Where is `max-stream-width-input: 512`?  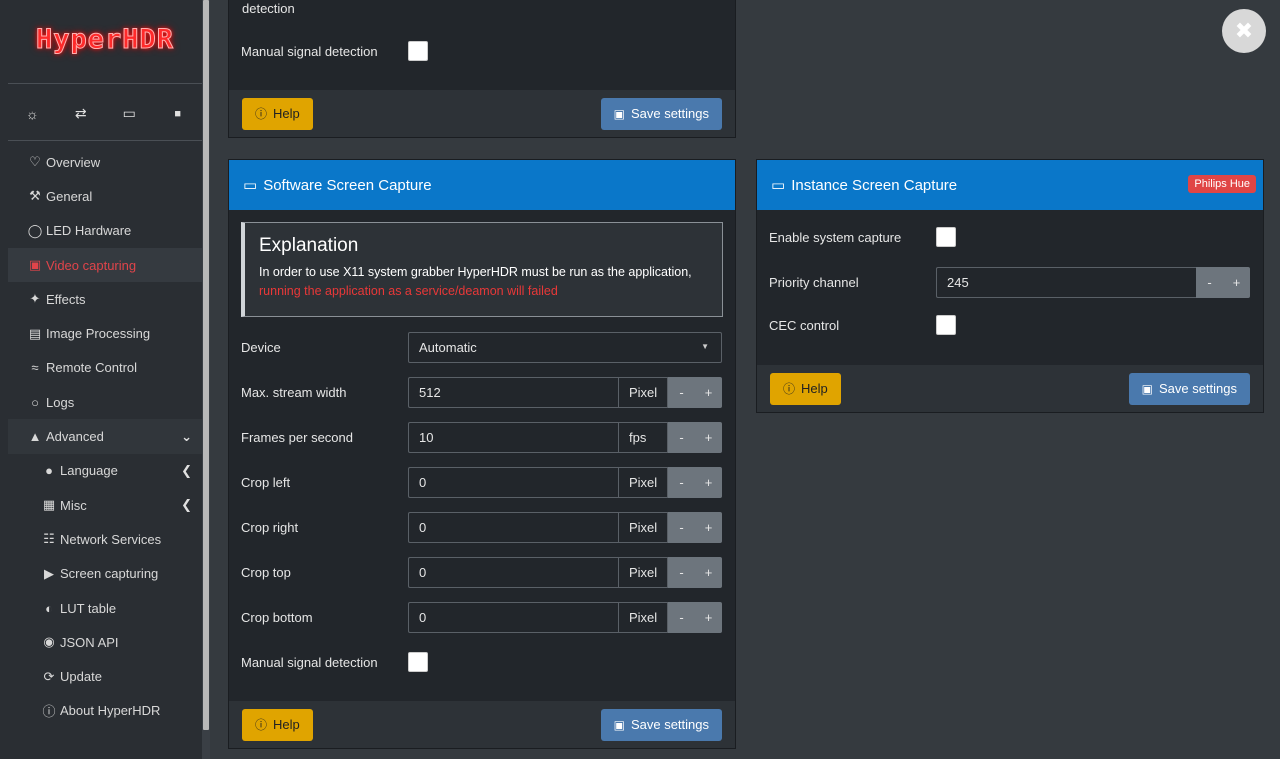
max-stream-width-input: 512 is located at coordinates (513, 392).